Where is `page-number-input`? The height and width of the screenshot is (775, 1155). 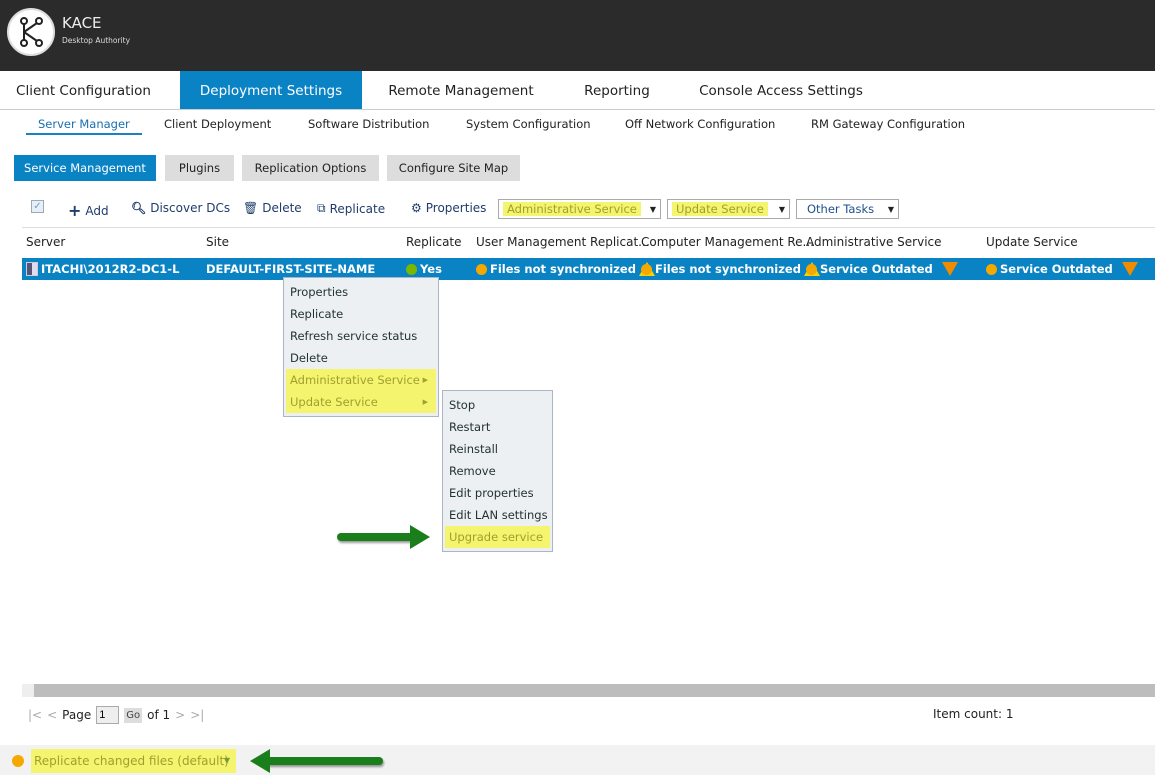
page-number-input is located at coordinates (108, 715).